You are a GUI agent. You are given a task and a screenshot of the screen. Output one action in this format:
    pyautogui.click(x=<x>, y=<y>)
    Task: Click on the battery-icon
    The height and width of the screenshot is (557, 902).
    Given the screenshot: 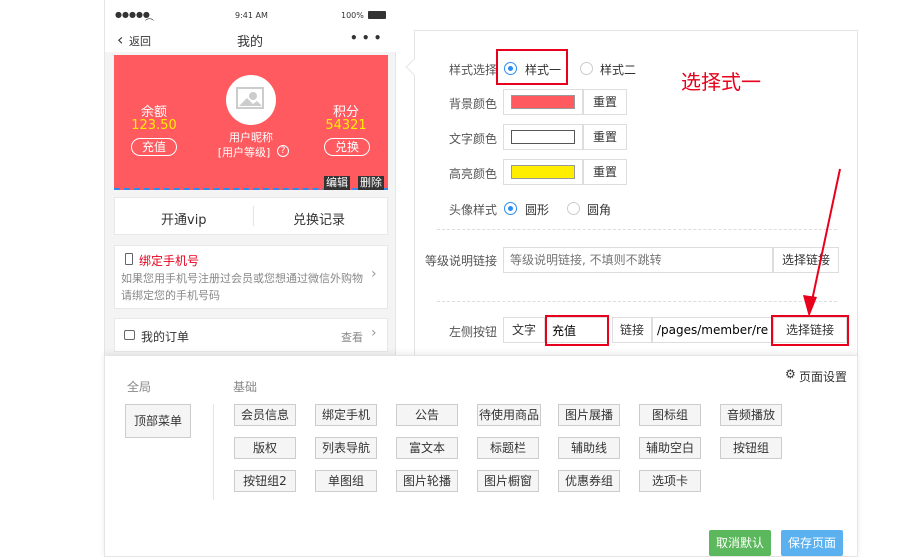 What is the action you would take?
    pyautogui.click(x=377, y=15)
    